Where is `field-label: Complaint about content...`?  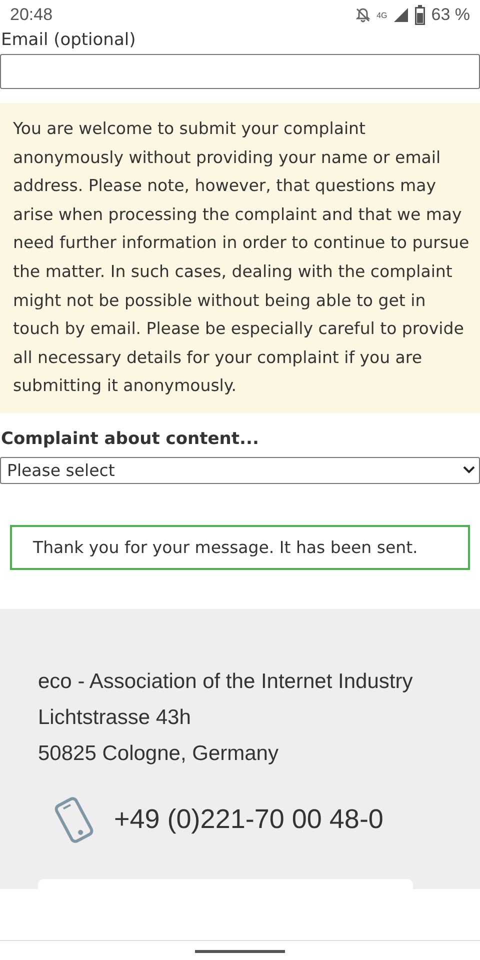
field-label: Complaint about content... is located at coordinates (130, 438).